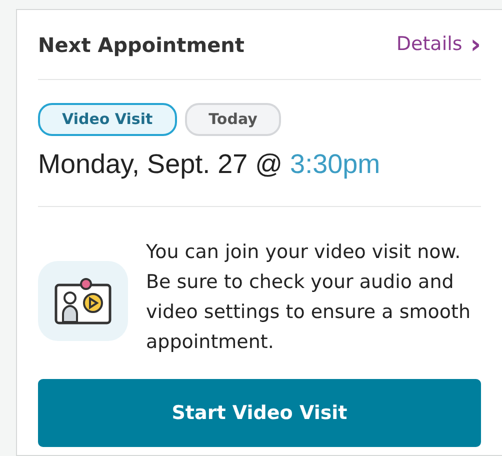  I want to click on video-call-icon, so click(83, 301).